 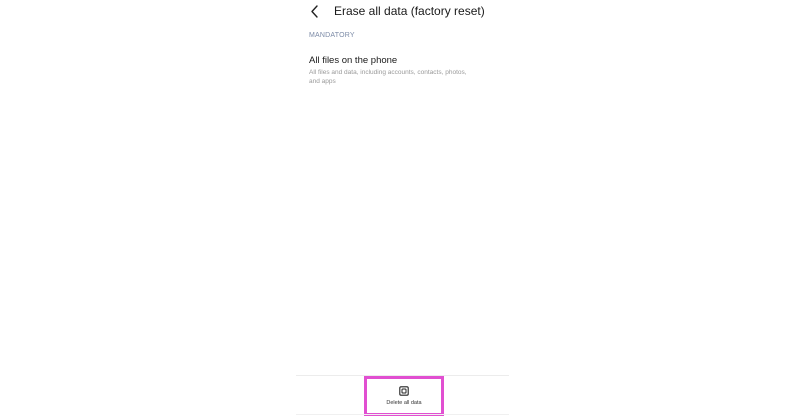 I want to click on section-label: MANDATORY, so click(x=332, y=35).